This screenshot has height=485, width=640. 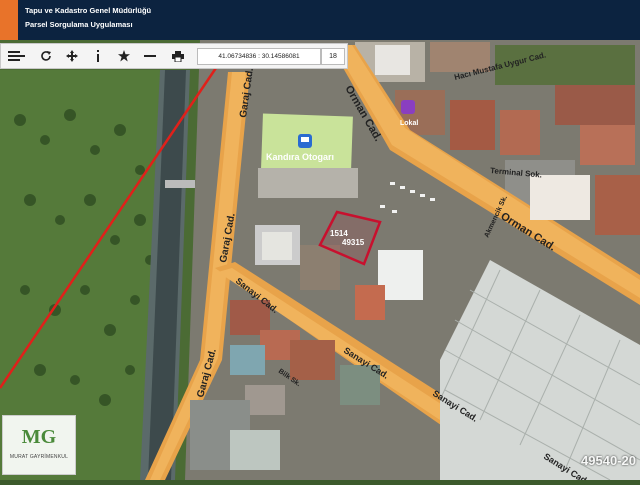 I want to click on refresh-icon, so click(x=46, y=56).